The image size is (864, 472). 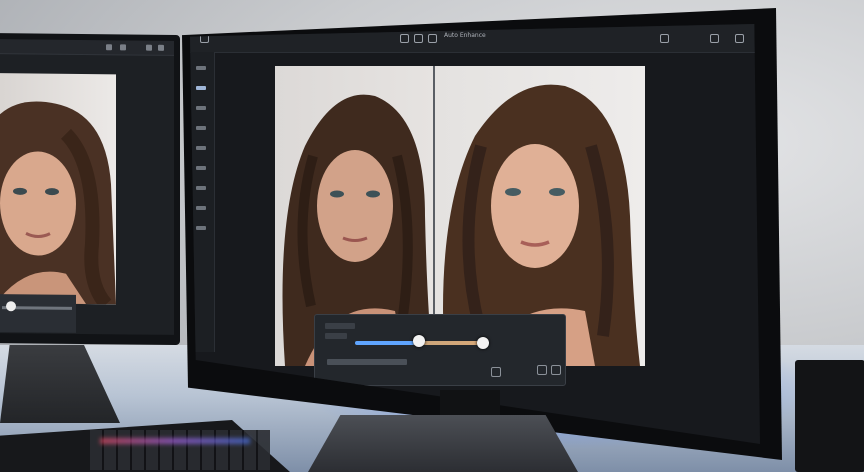 What do you see at coordinates (404, 38) in the screenshot?
I see `undo-icon` at bounding box center [404, 38].